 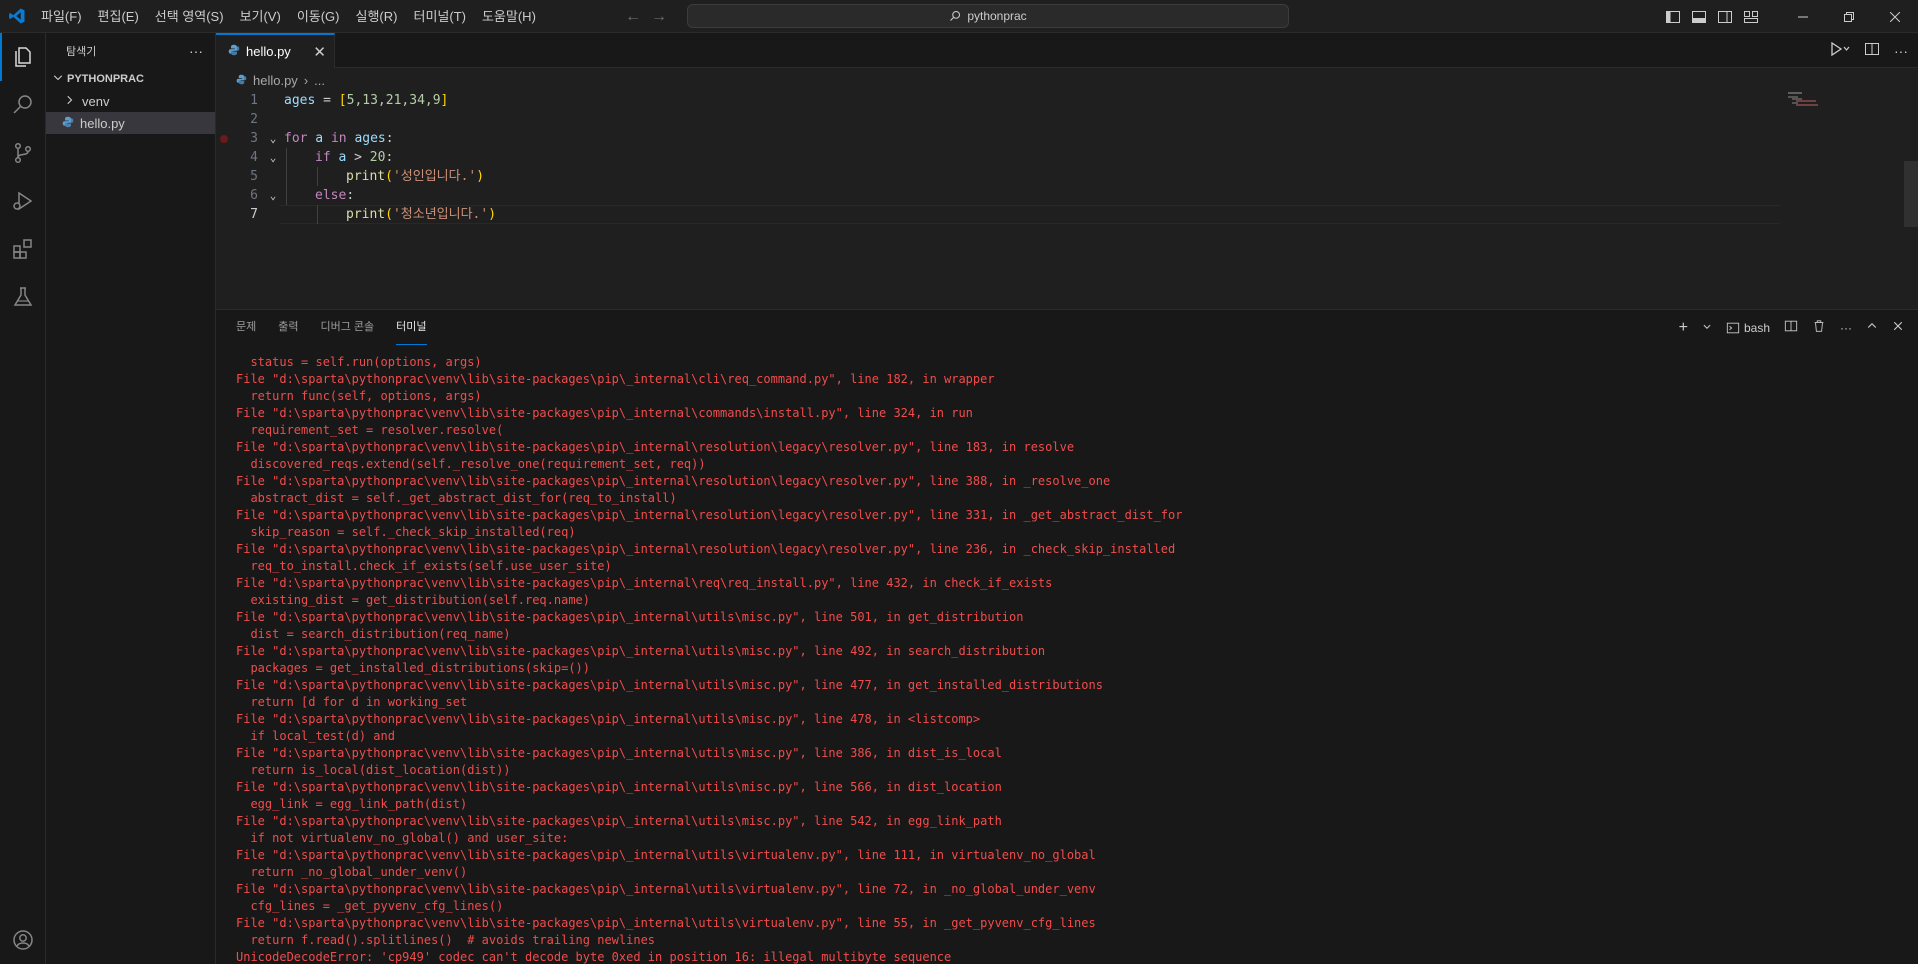 I want to click on tab-terminal: 터미널, so click(x=411, y=327).